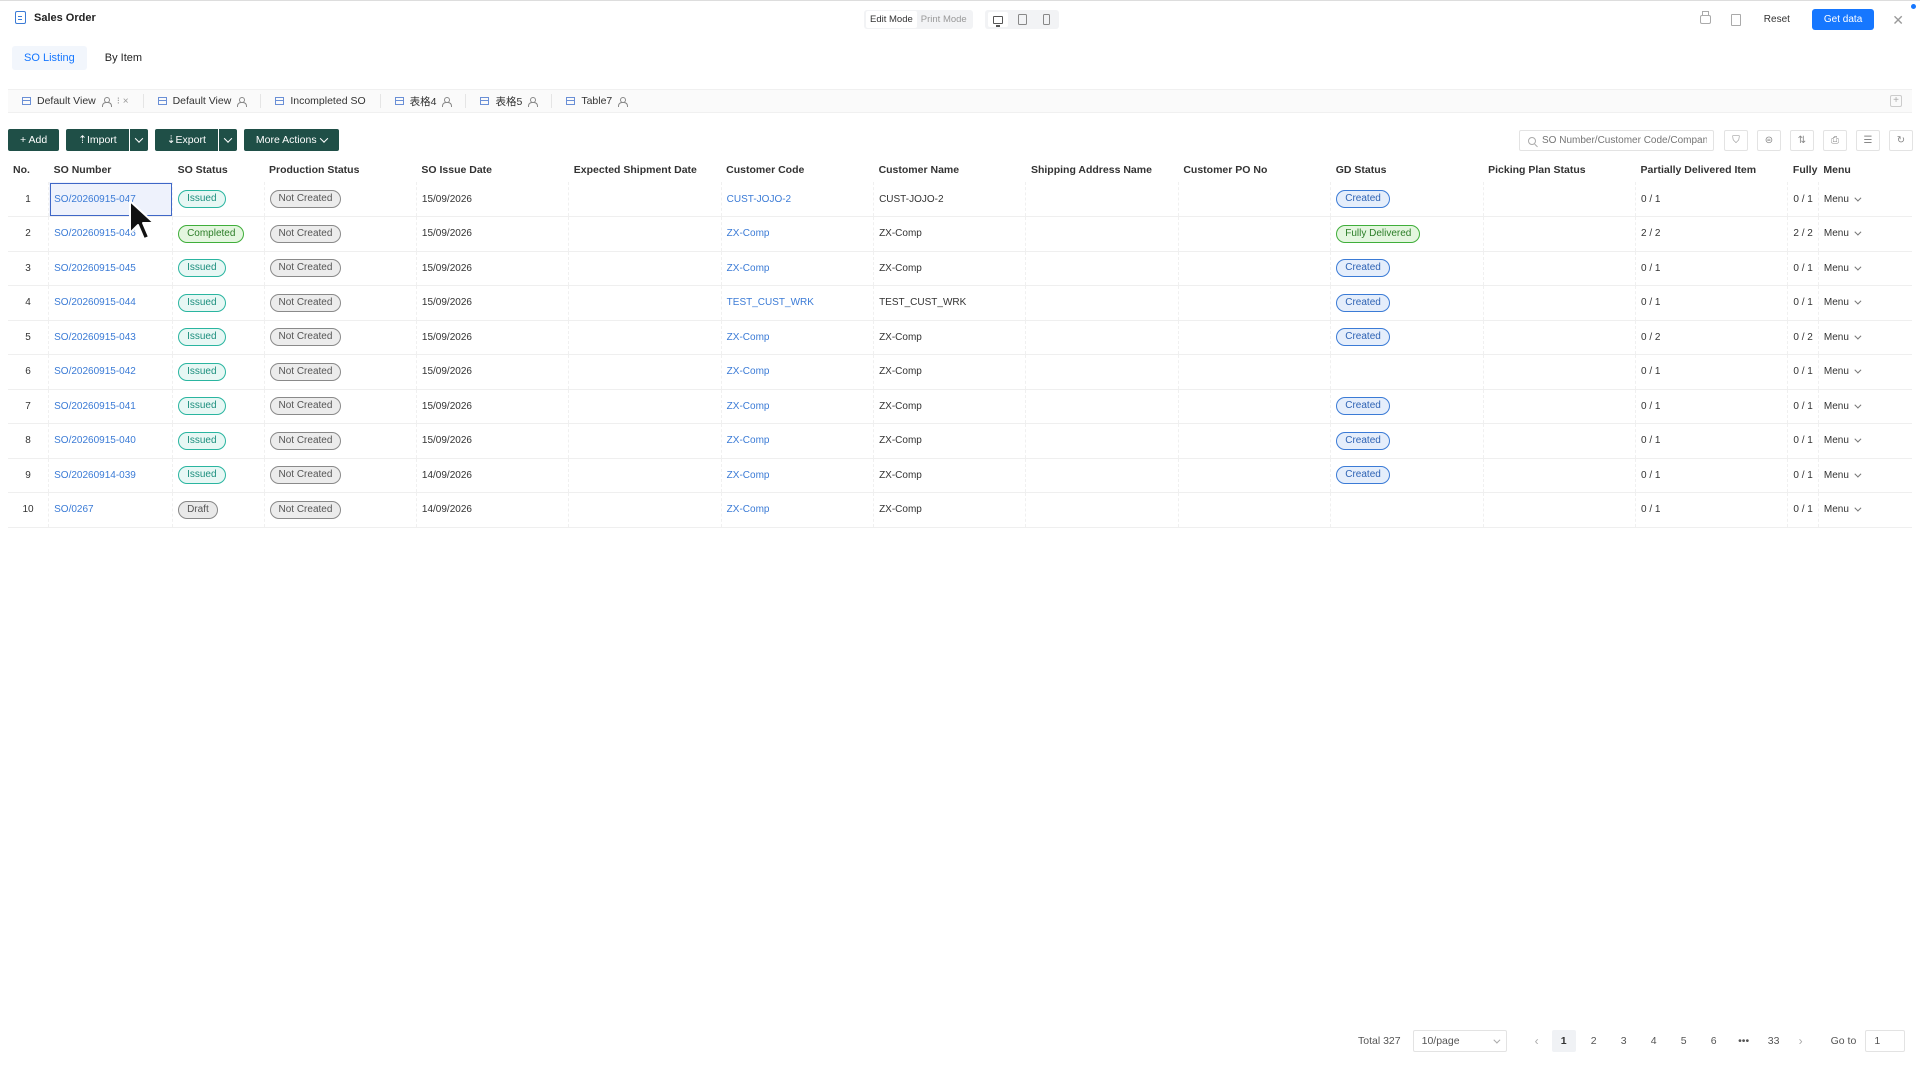  What do you see at coordinates (95, 337) in the screenshot?
I see `so-number-link: SO/20260915-043` at bounding box center [95, 337].